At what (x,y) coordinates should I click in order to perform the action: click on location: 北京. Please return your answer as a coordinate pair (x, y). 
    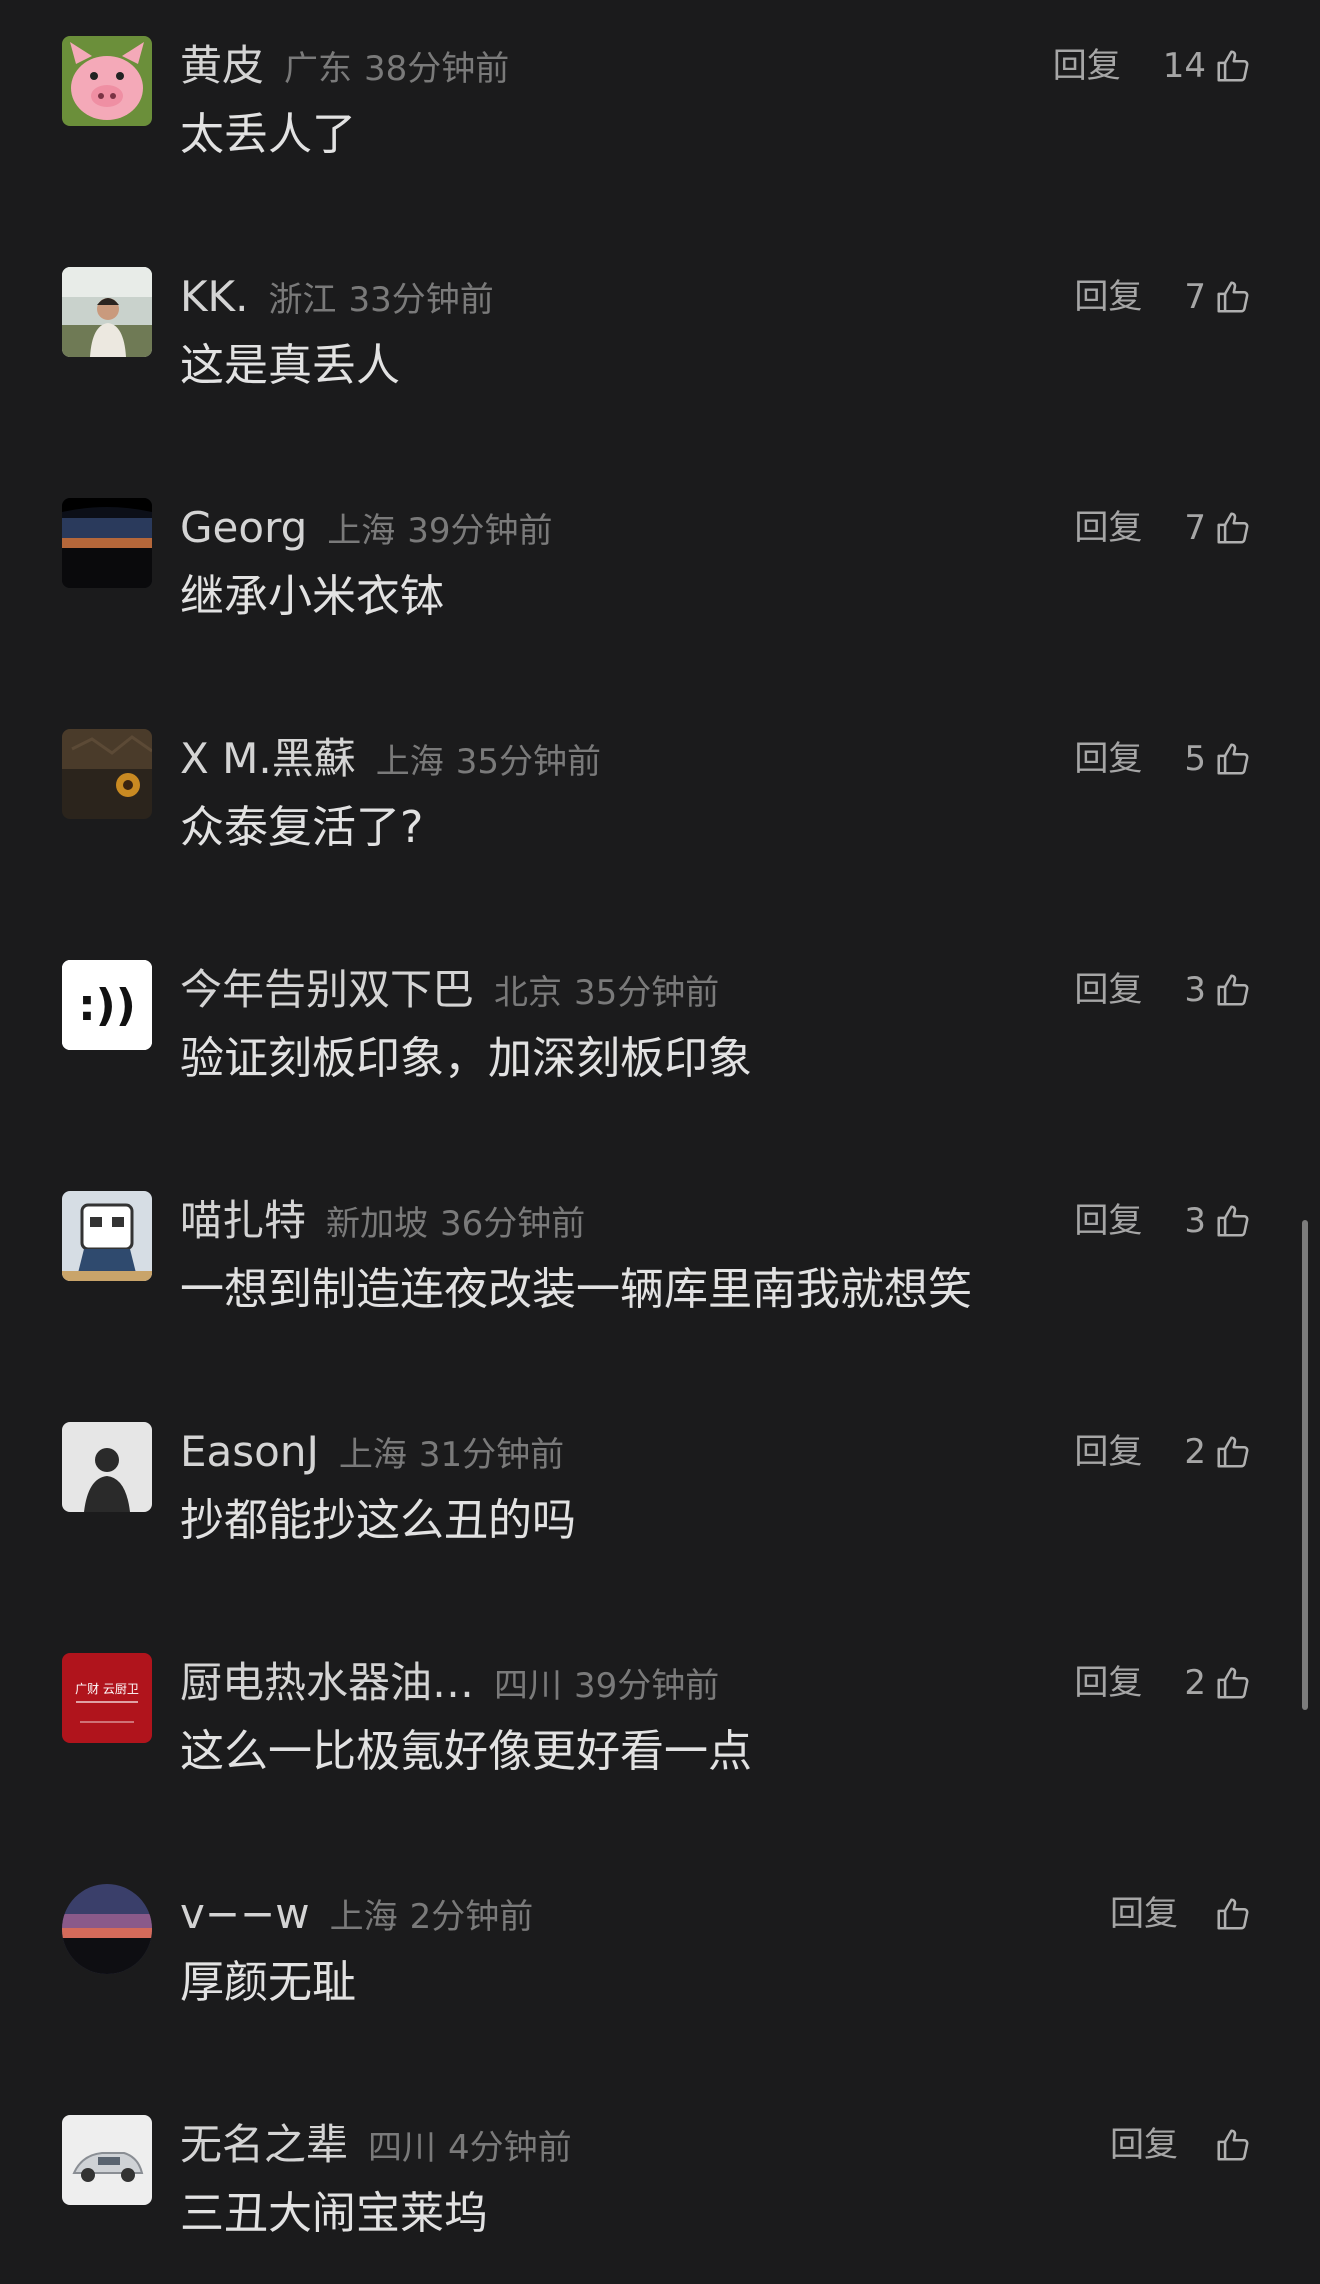
    Looking at the image, I should click on (528, 993).